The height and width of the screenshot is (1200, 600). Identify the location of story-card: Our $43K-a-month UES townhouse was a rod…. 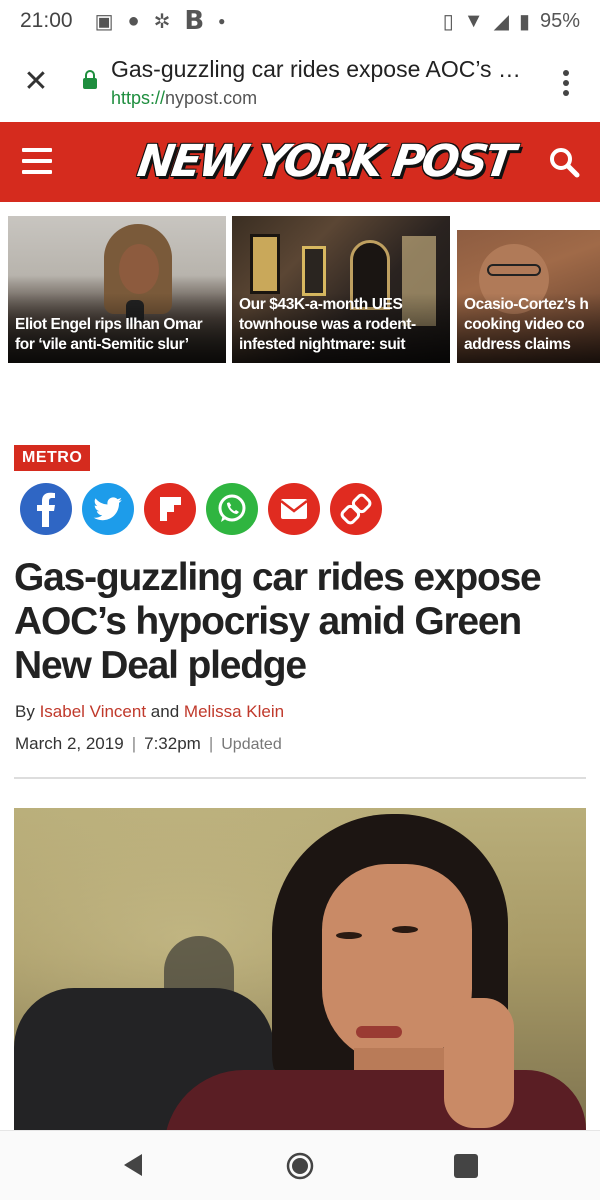
(341, 289).